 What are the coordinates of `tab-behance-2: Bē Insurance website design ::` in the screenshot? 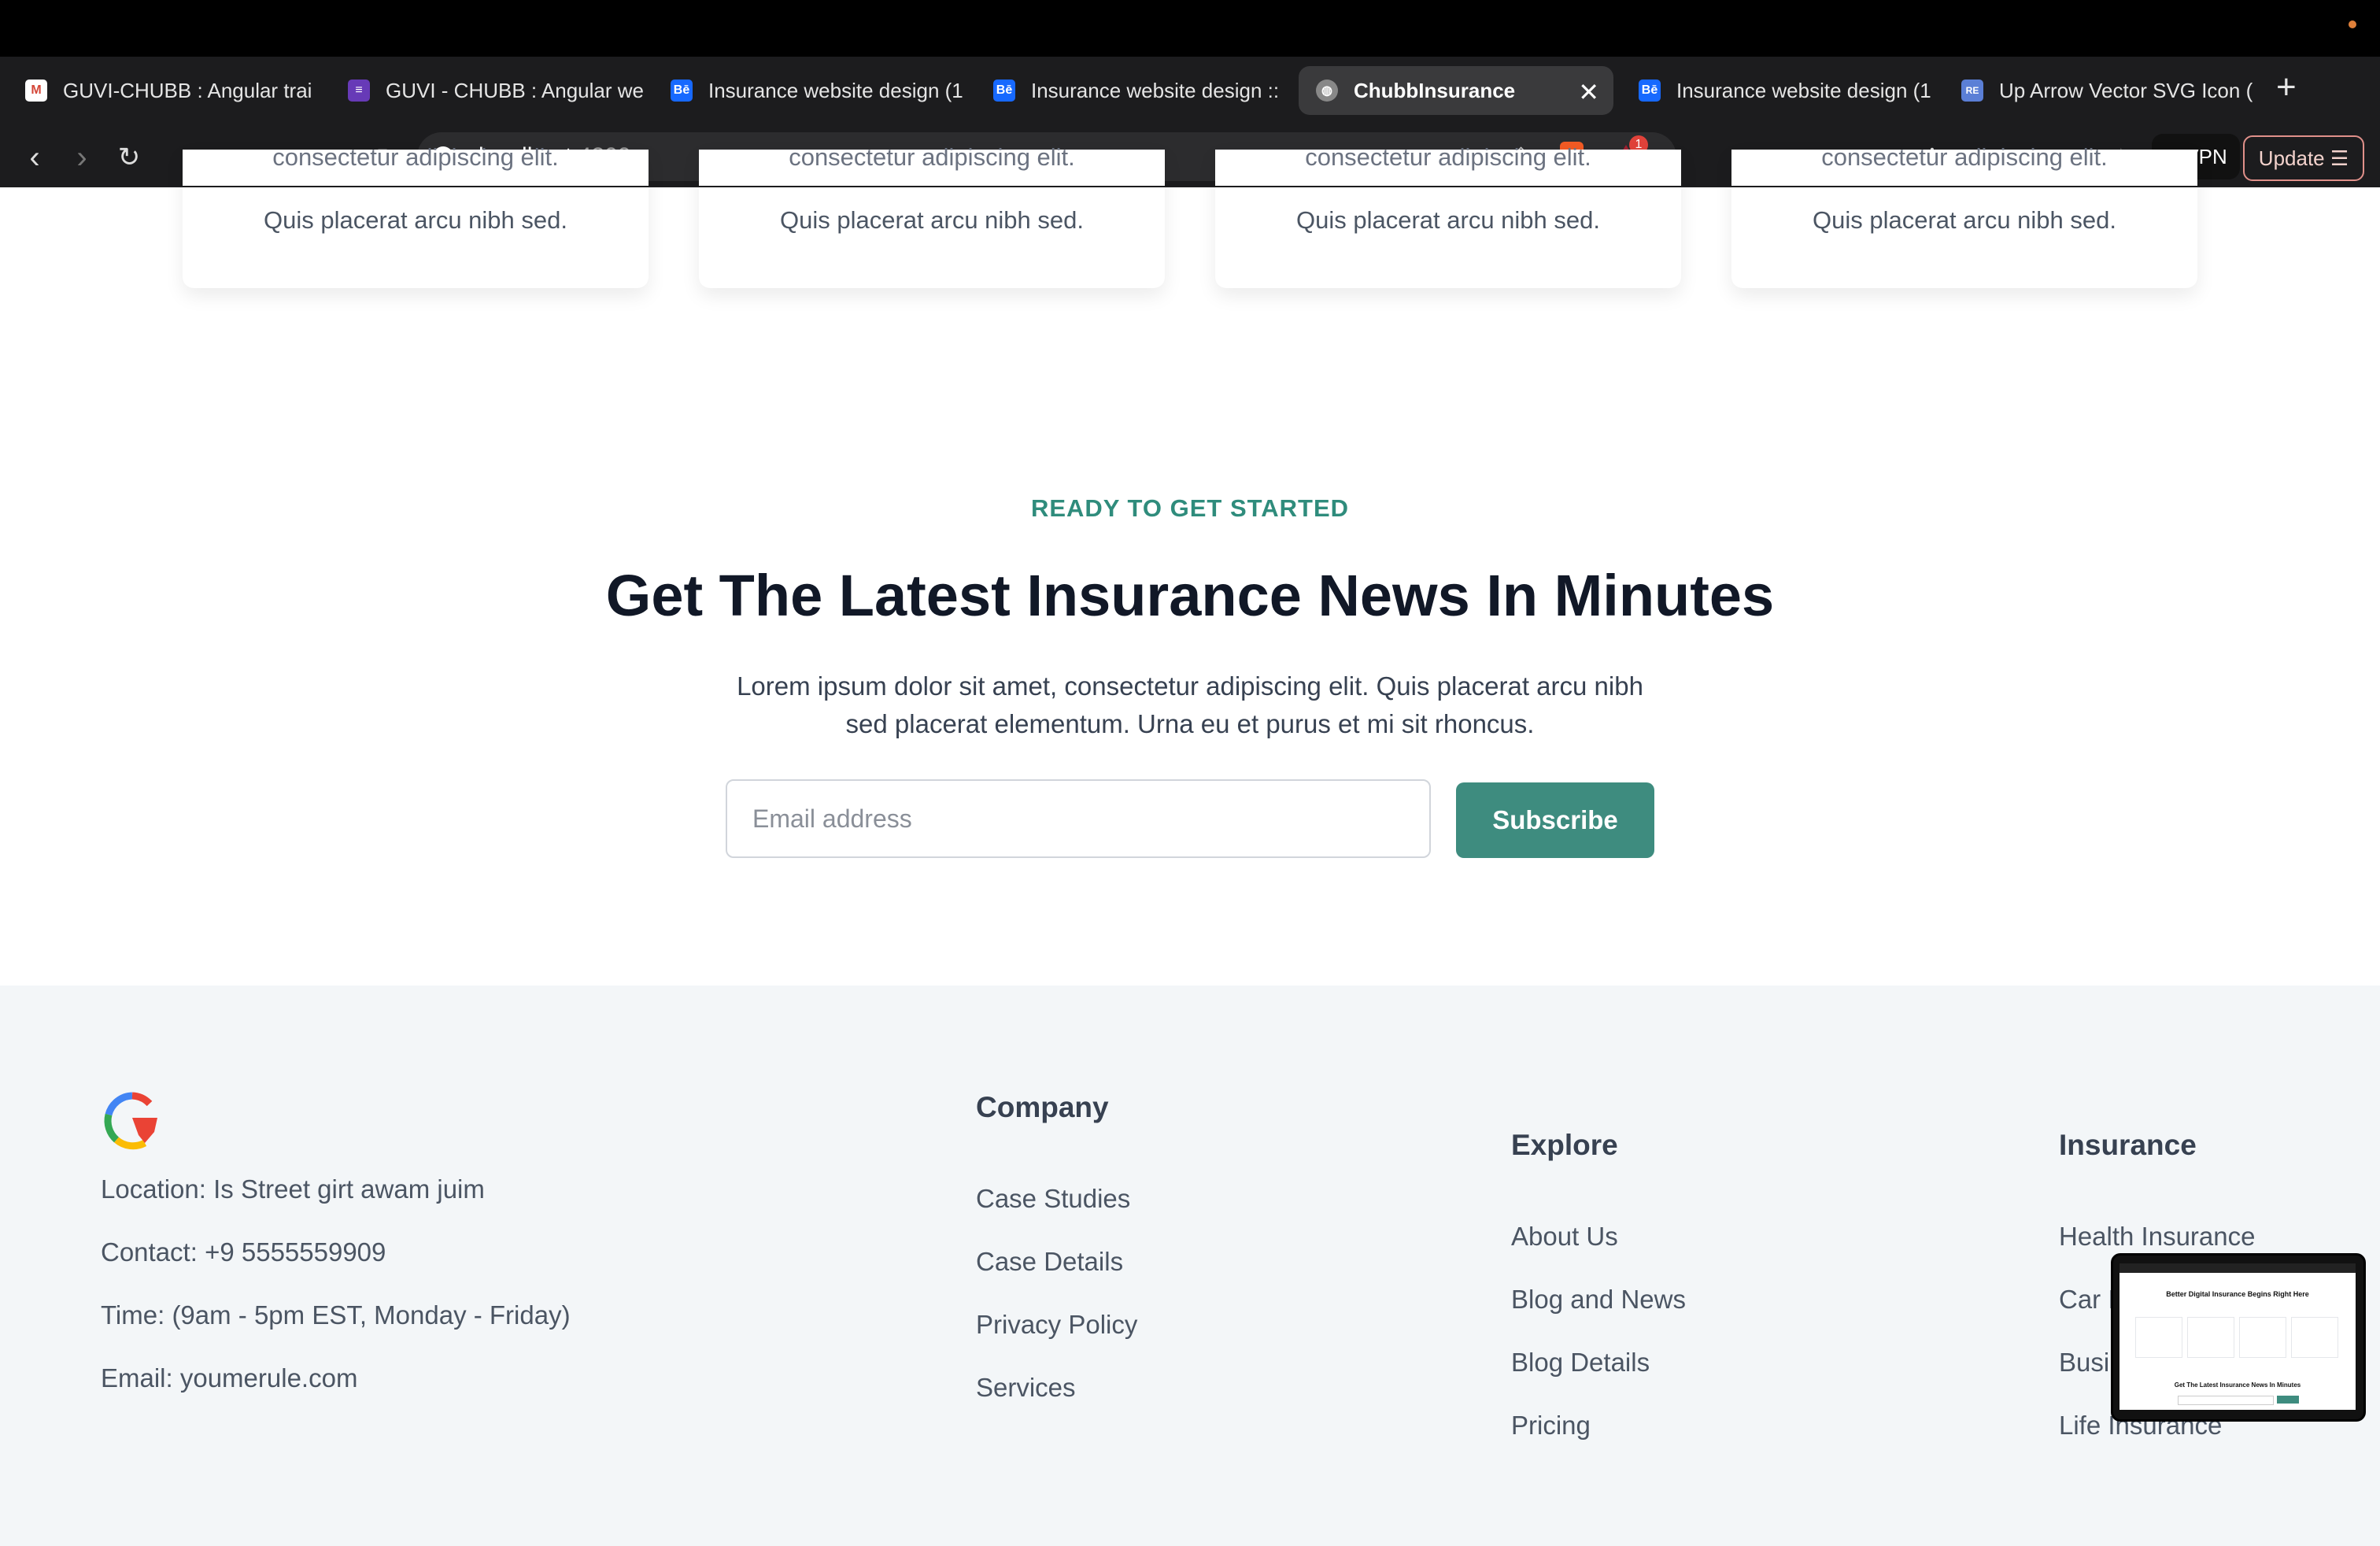 It's located at (1134, 90).